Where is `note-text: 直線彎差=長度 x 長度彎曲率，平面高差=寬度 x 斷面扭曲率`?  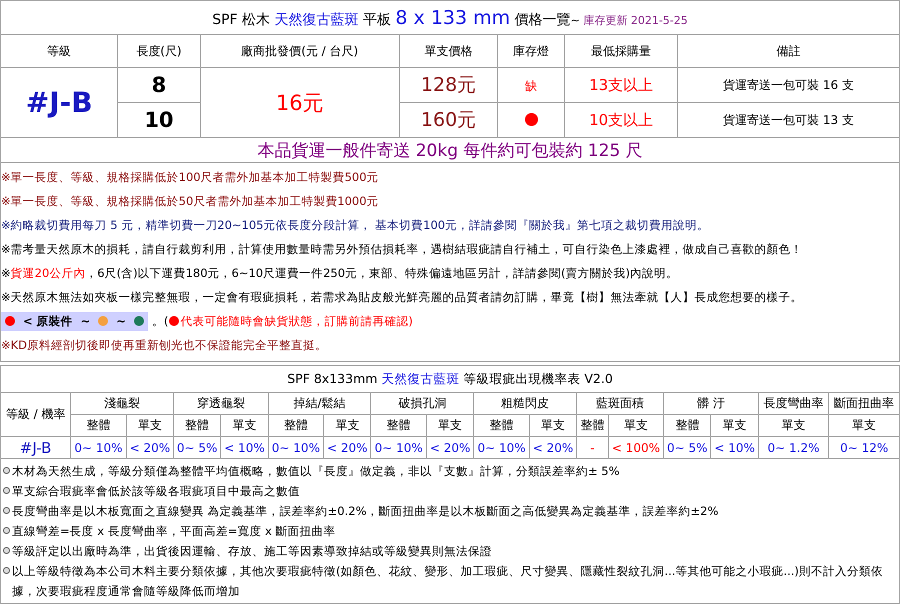 note-text: 直線彎差=長度 x 長度彎曲率，平面高差=寬度 x 斷面扭曲率 is located at coordinates (174, 531).